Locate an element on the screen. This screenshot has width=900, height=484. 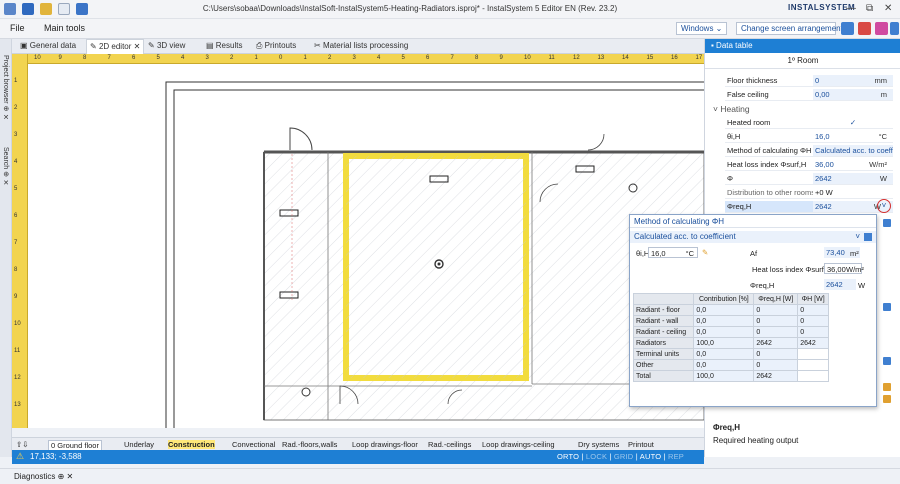
heated-room-checkbox: ✓ is located at coordinates (853, 122).